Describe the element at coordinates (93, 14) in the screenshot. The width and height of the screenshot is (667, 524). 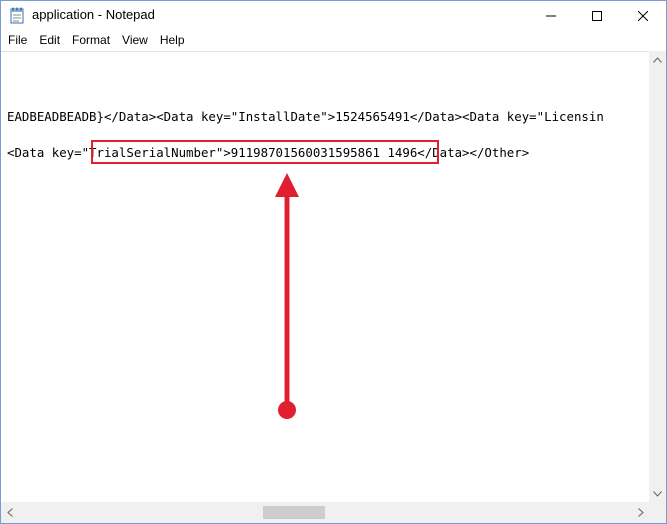
I see `window-title: application - Notepad` at that location.